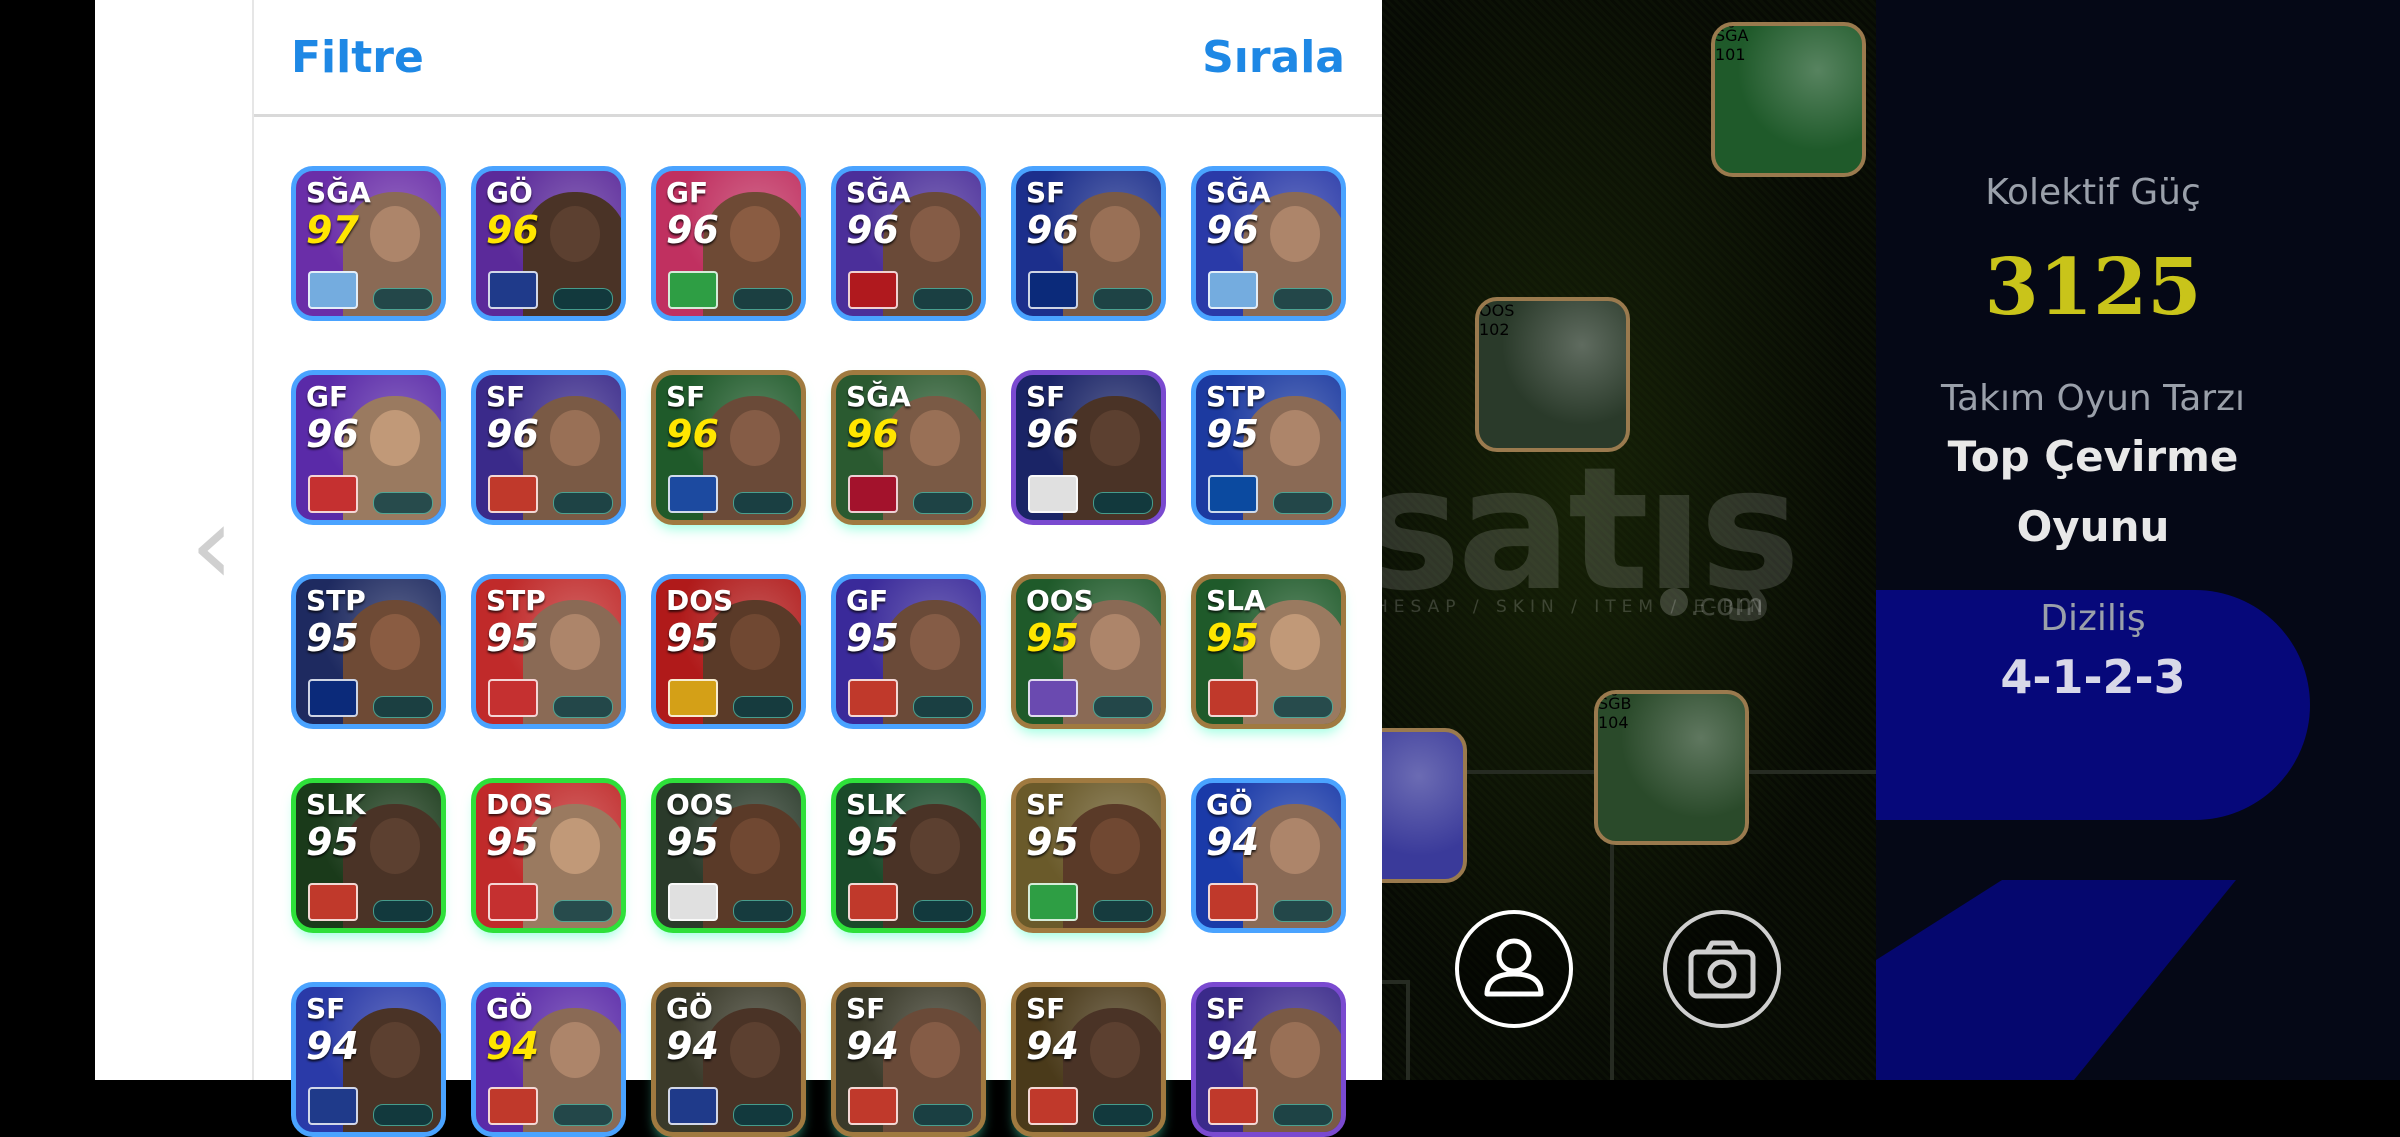 The width and height of the screenshot is (2400, 1137). I want to click on player-card: OOS 102, so click(1552, 374).